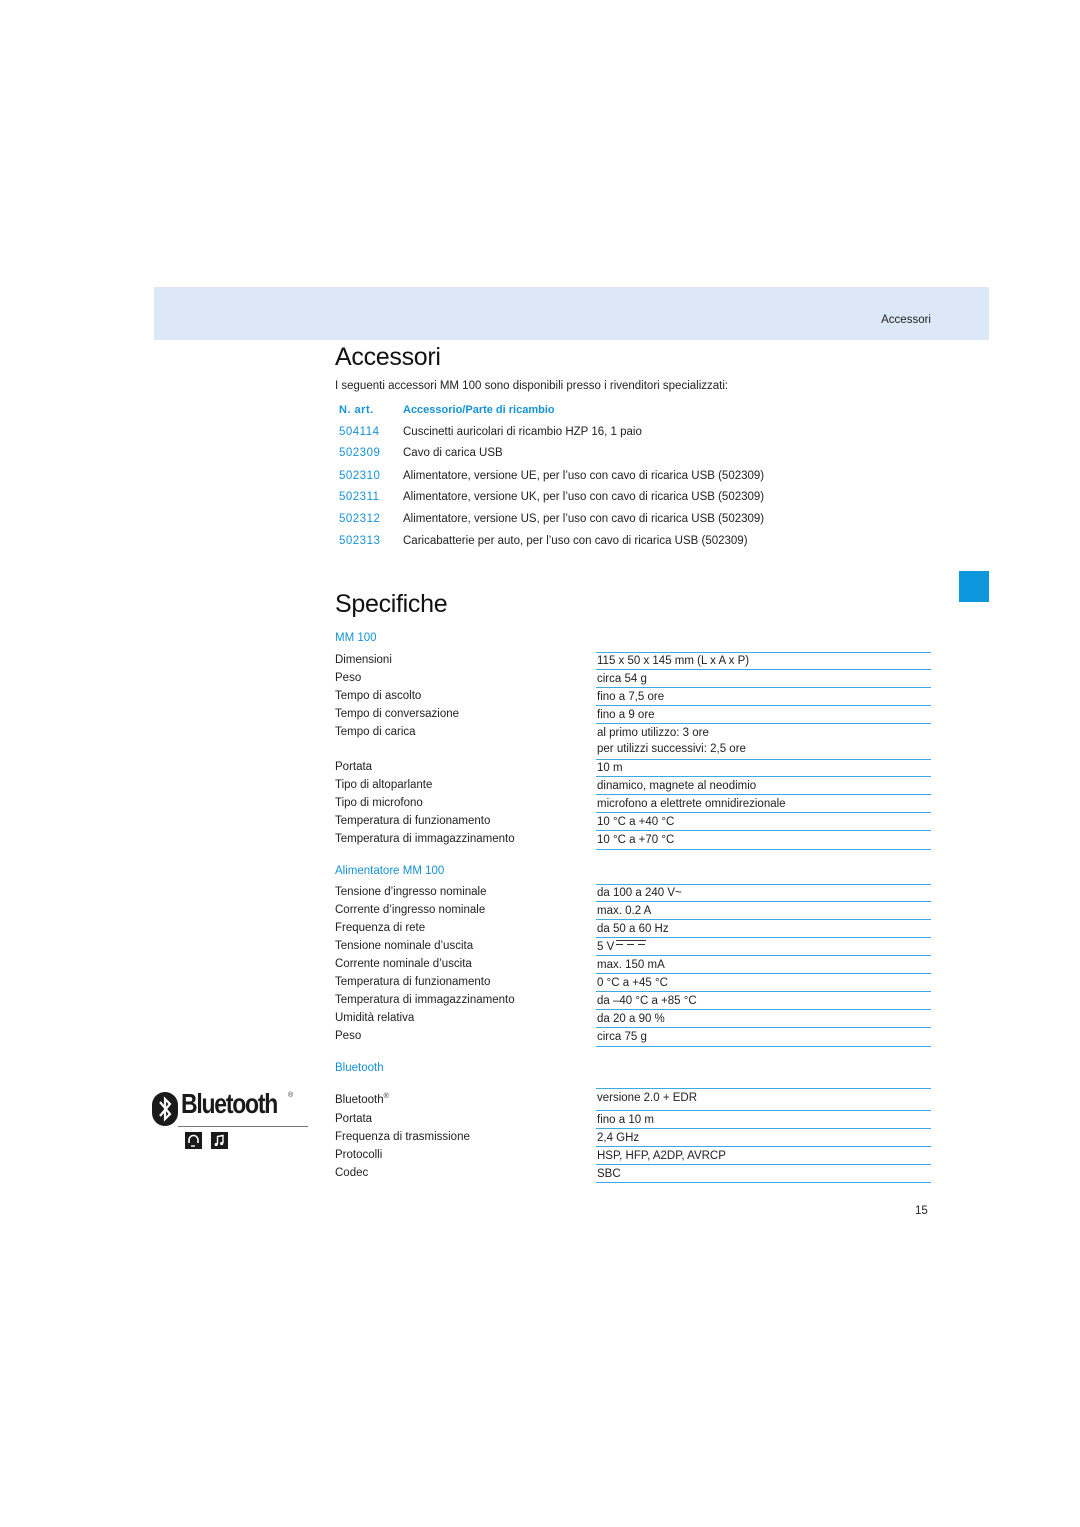  What do you see at coordinates (636, 822) in the screenshot?
I see `spec-value: 10 °C a +40 °C` at bounding box center [636, 822].